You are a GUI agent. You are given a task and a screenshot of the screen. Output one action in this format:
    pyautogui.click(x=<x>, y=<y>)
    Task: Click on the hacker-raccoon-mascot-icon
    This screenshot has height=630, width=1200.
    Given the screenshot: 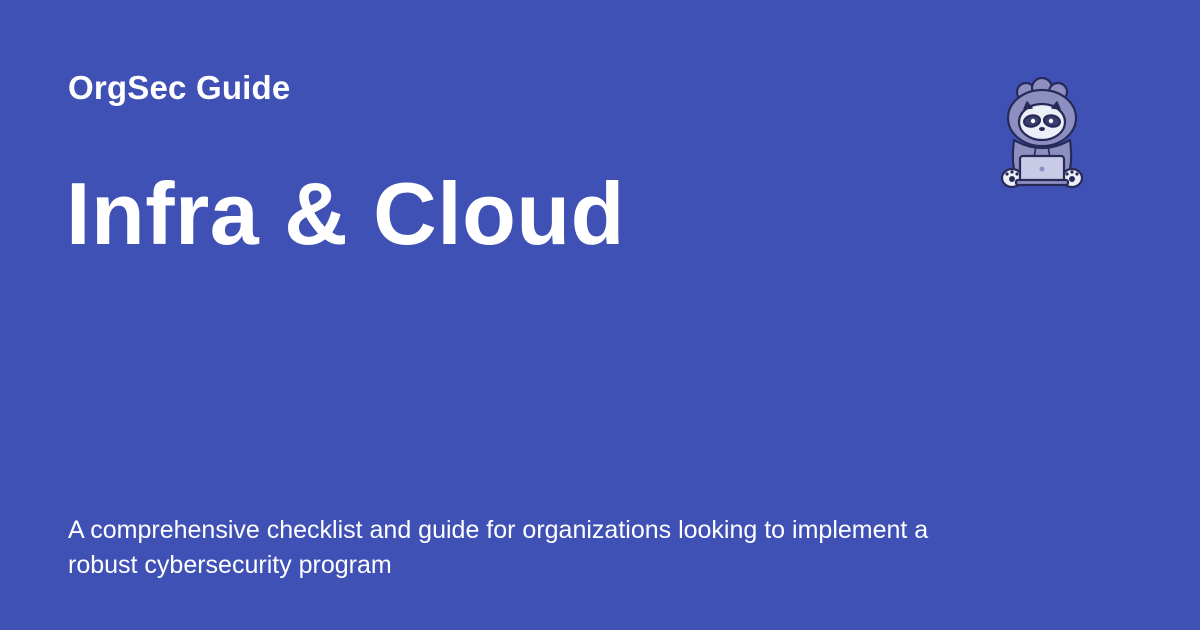 What is the action you would take?
    pyautogui.click(x=1042, y=132)
    